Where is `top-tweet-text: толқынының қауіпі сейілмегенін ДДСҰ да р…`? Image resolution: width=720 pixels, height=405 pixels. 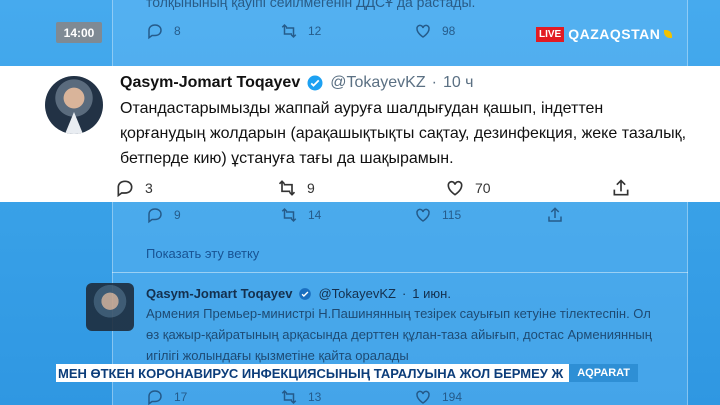 top-tweet-text: толқынының қауіпі сейілмегенін ДДСҰ да р… is located at coordinates (311, 5).